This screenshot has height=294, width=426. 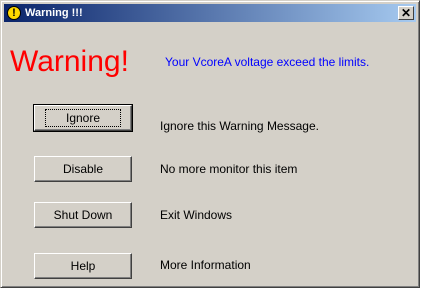 I want to click on ignore-description: Ignore this Warning Message., so click(x=239, y=126).